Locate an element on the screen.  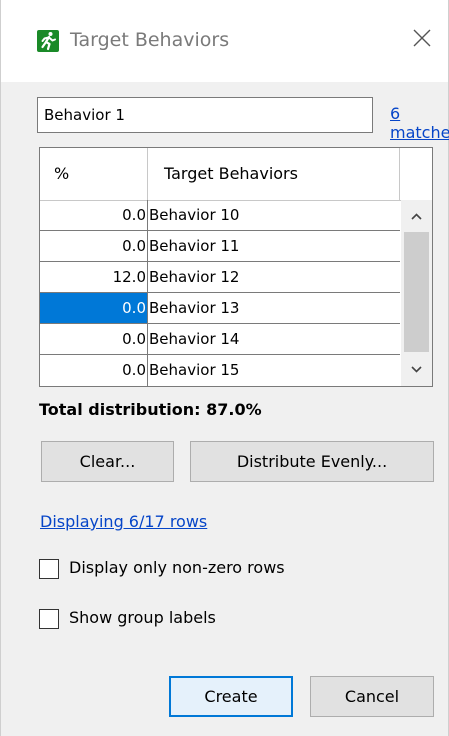
table-header: % Target Behaviors is located at coordinates (236, 174).